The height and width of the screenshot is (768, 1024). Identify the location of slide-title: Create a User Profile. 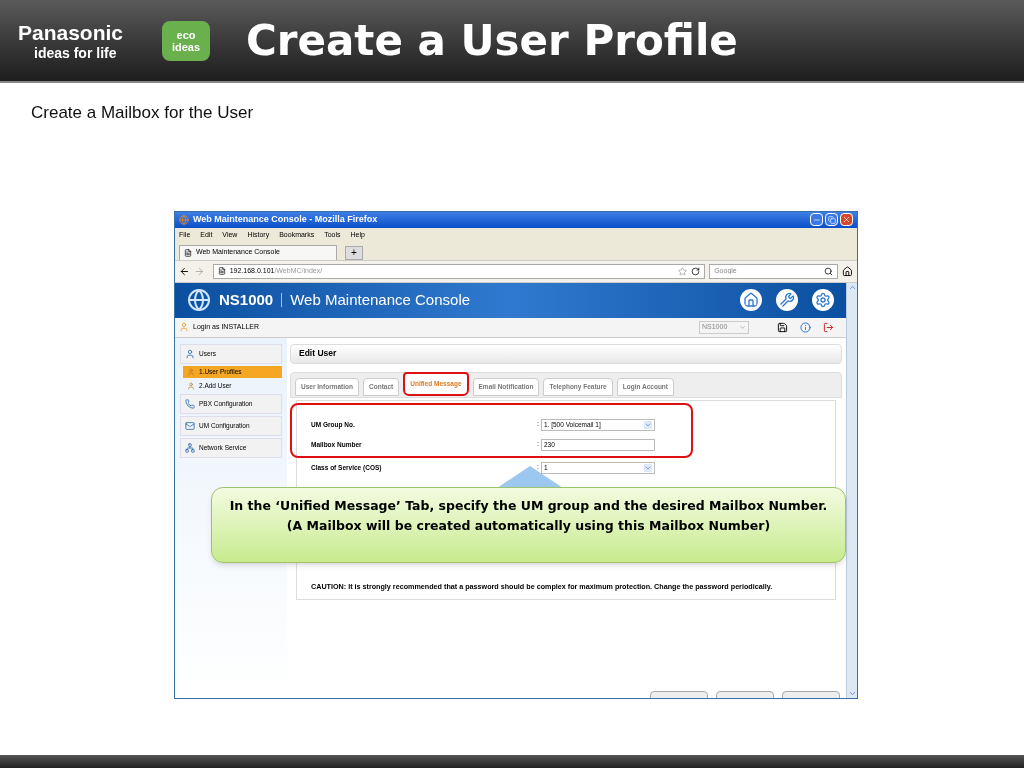
(492, 41).